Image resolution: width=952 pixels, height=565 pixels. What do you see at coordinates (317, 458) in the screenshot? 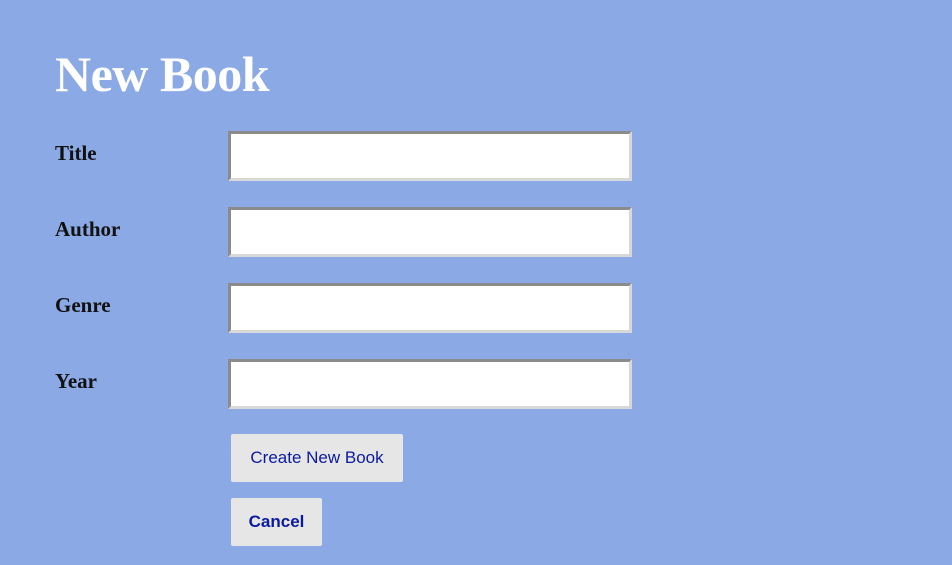
I see `create-new-book-button: Create New Book` at bounding box center [317, 458].